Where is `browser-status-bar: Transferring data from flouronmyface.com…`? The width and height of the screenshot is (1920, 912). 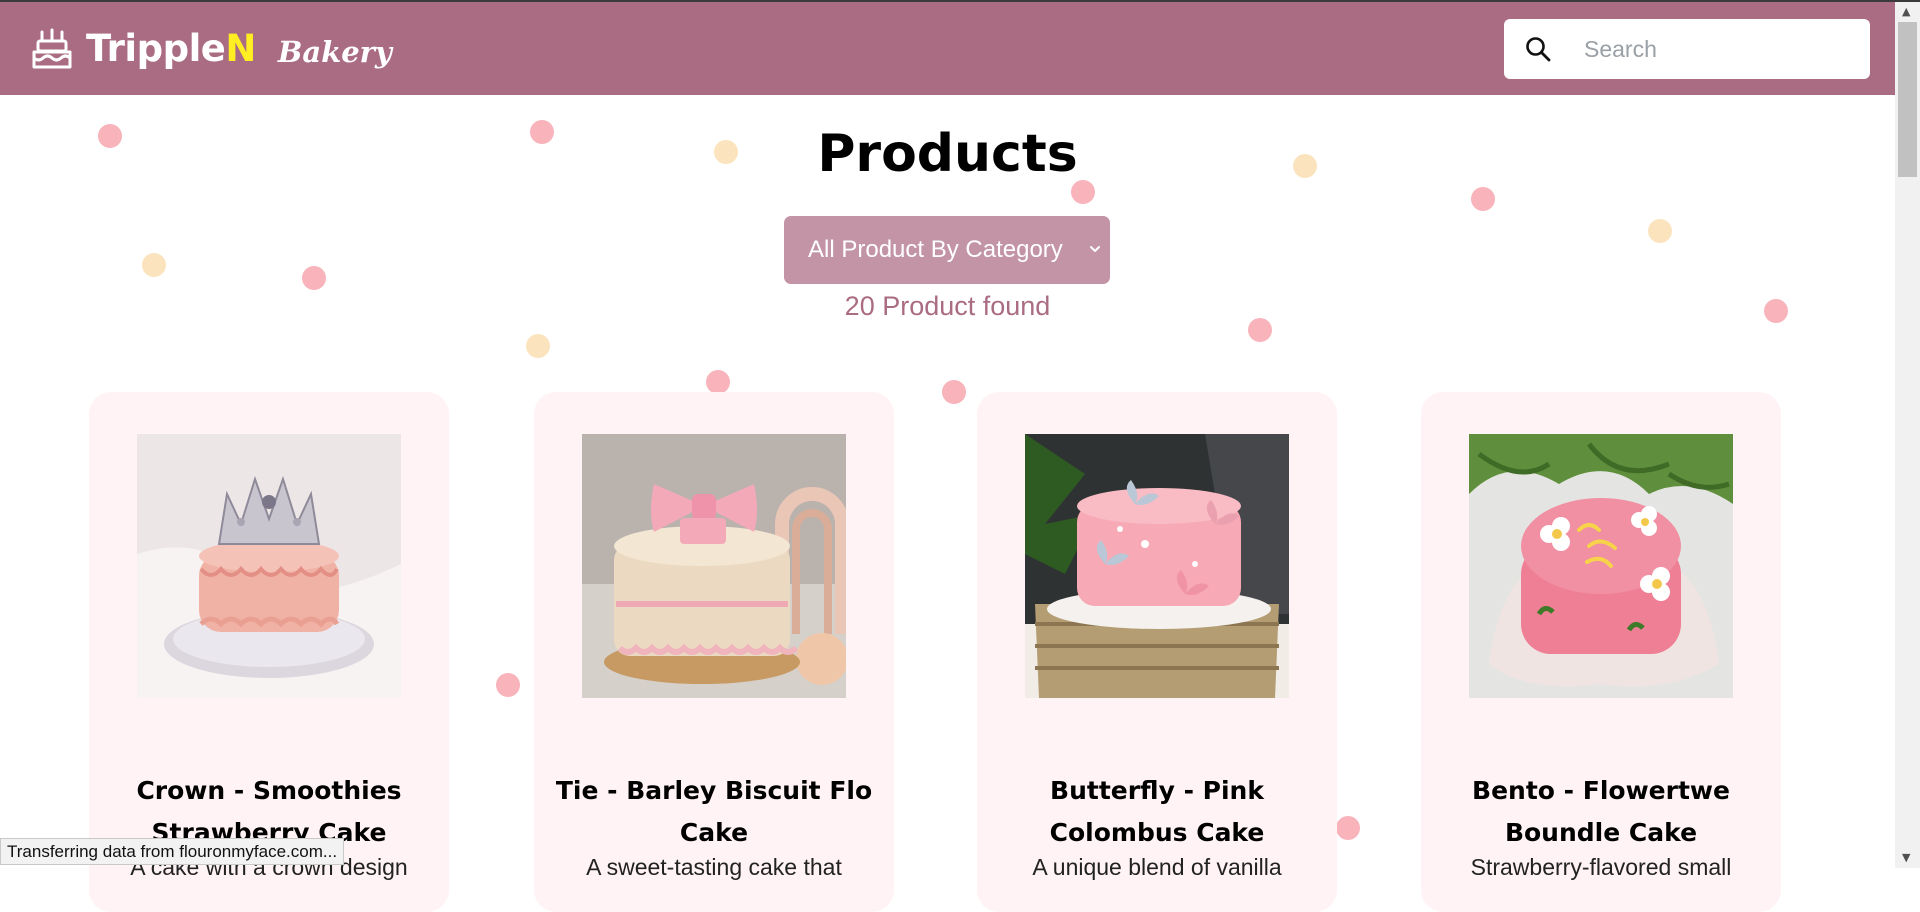 browser-status-bar: Transferring data from flouronmyface.com… is located at coordinates (172, 851).